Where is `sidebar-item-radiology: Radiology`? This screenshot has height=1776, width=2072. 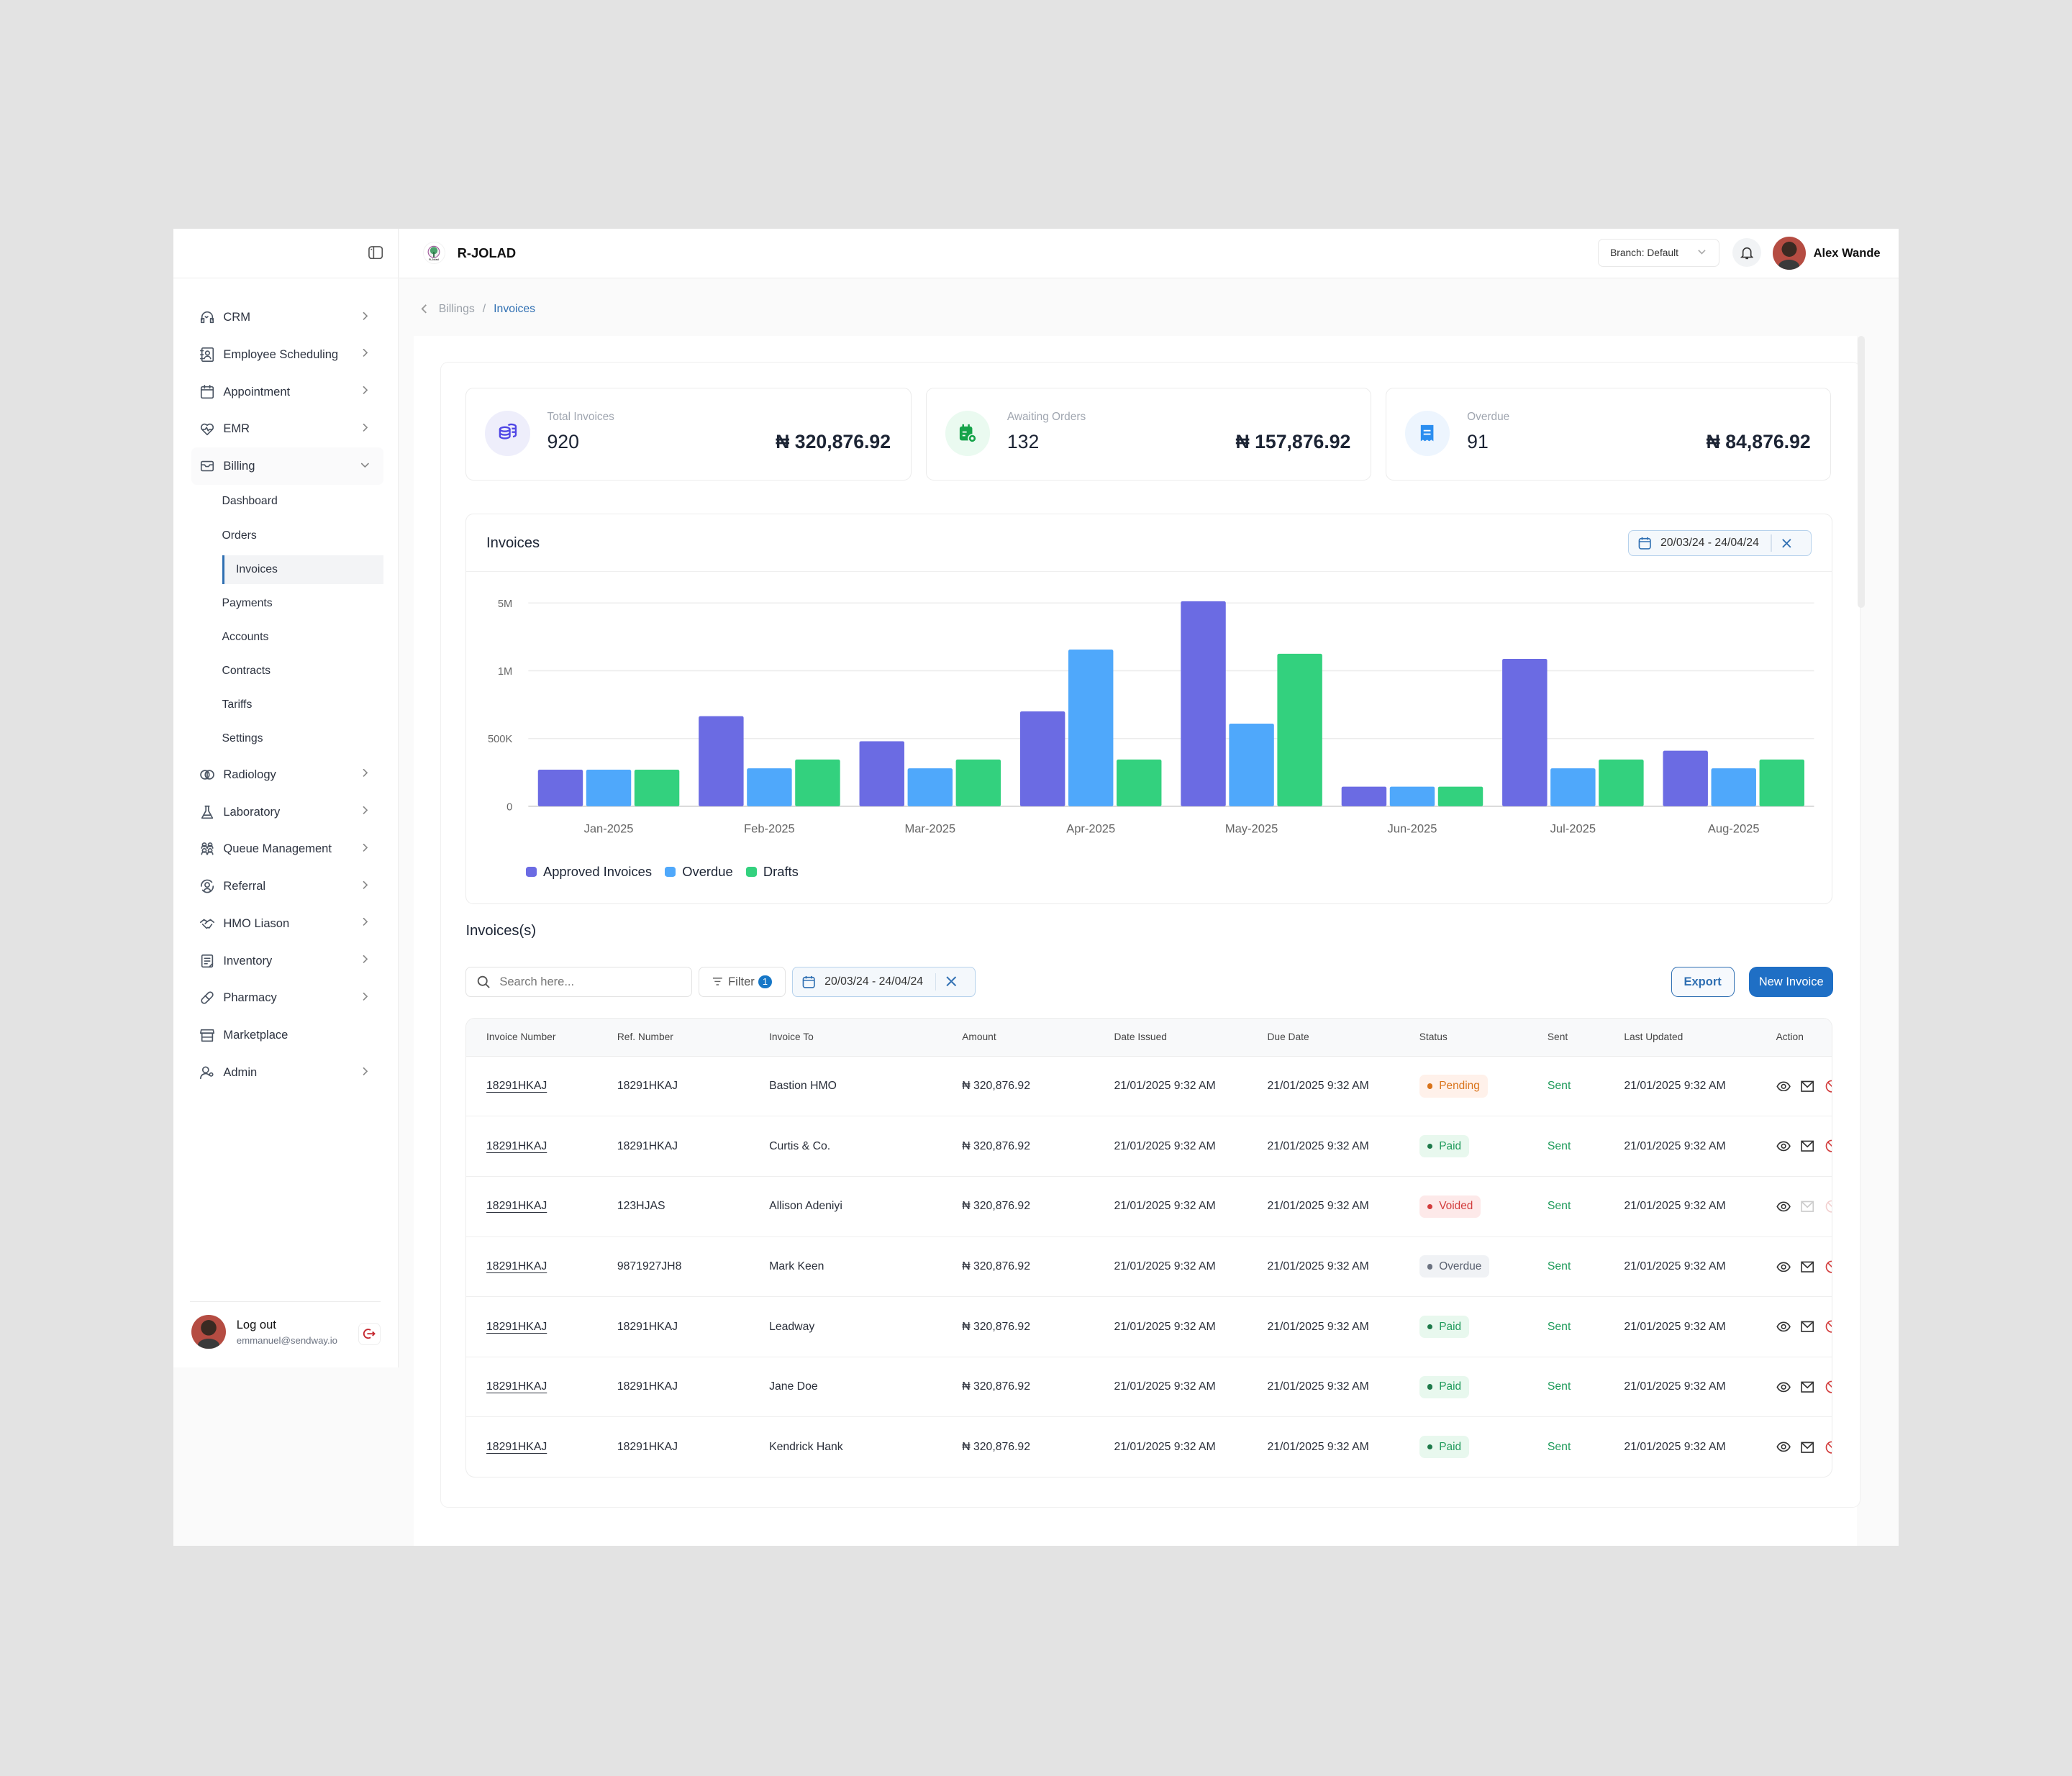
sidebar-item-radiology: Radiology is located at coordinates (287, 774).